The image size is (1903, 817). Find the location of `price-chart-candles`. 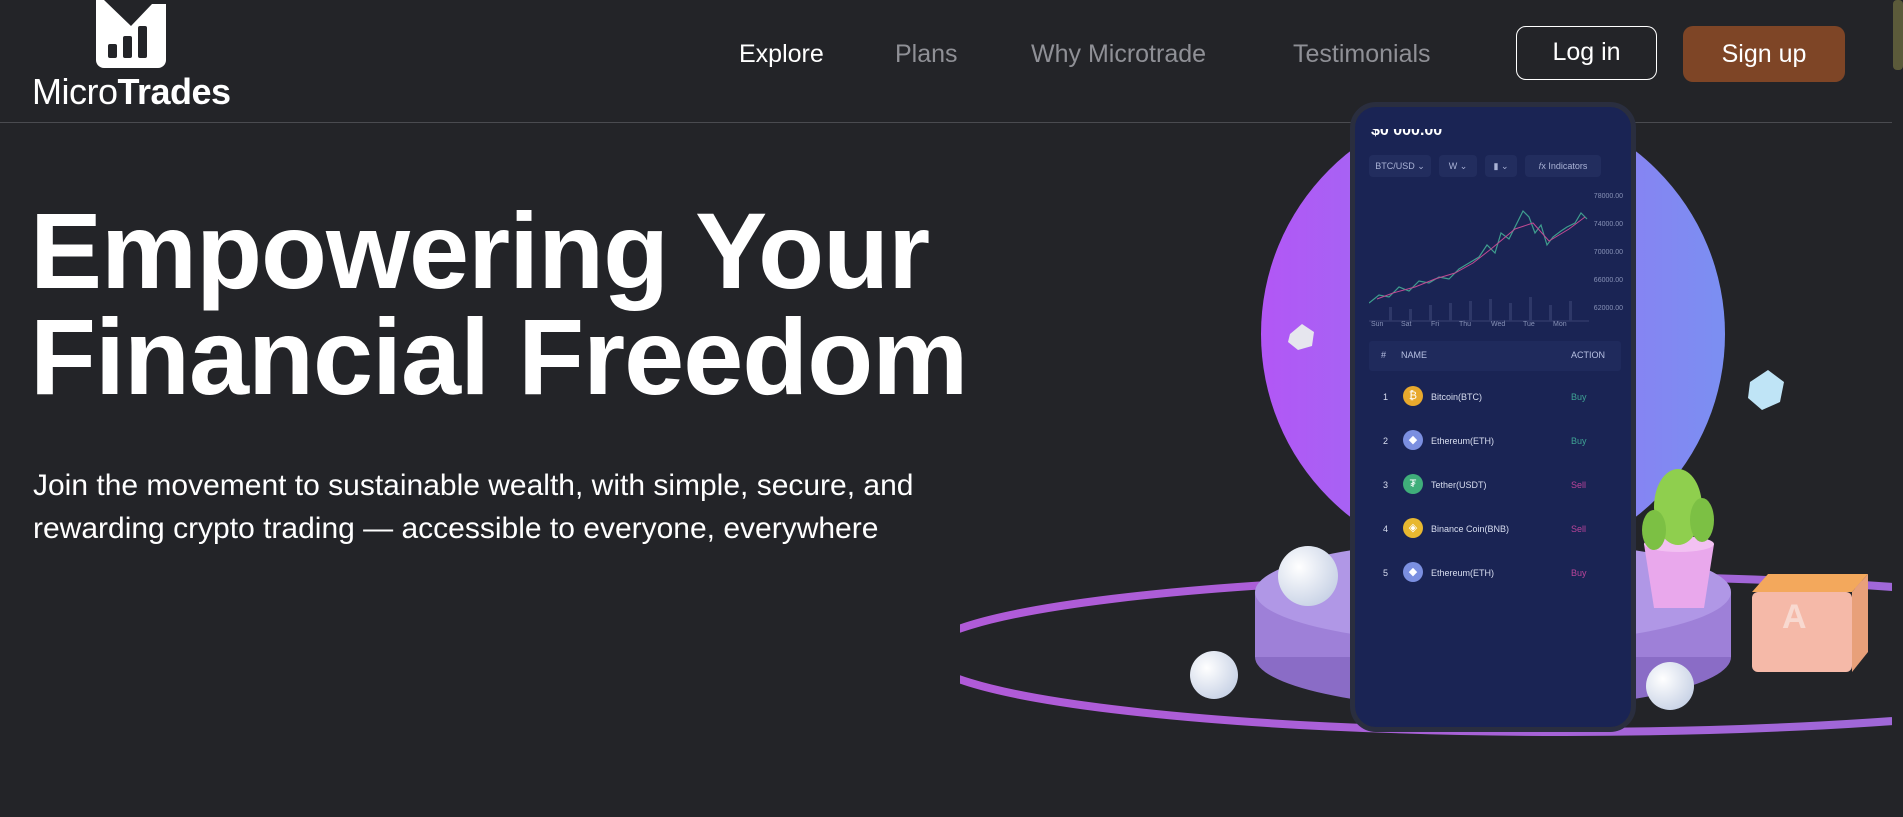

price-chart-candles is located at coordinates (1479, 265).